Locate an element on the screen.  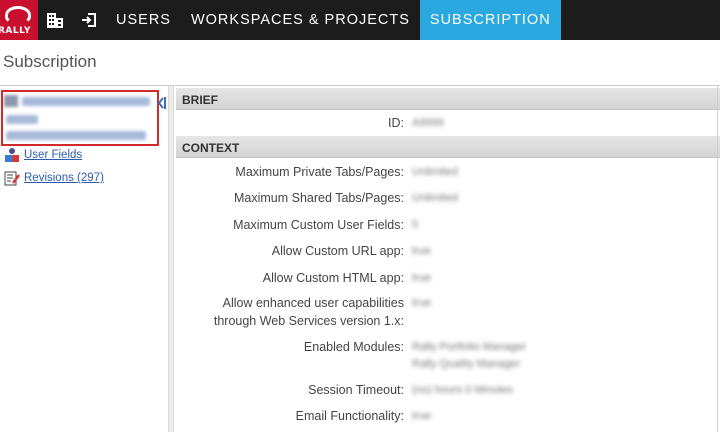
highlight-box is located at coordinates (80, 118).